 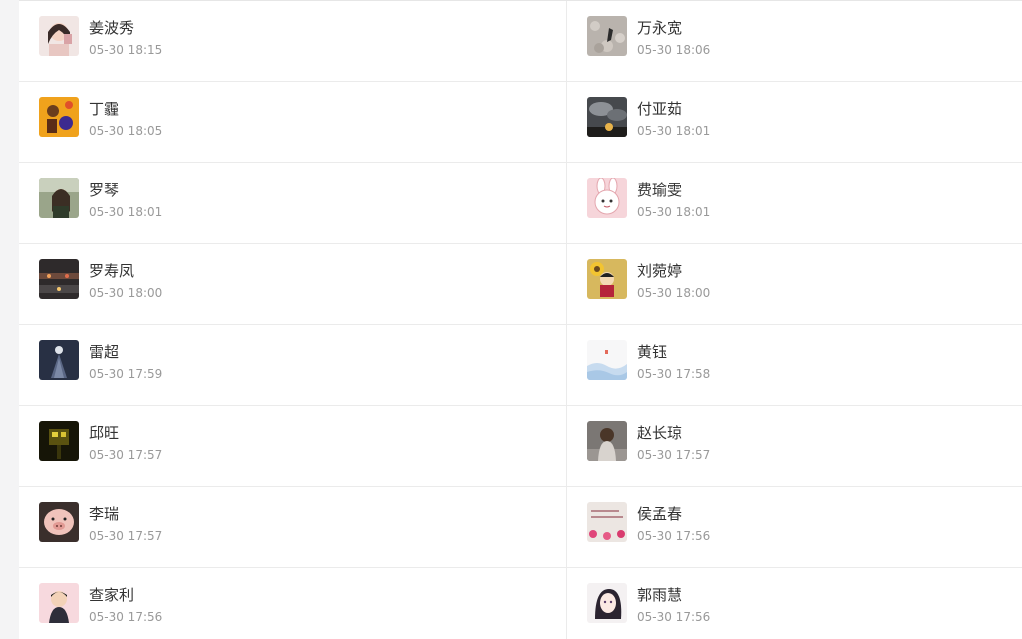 I want to click on contact-time: 05-30 17:58, so click(x=674, y=374).